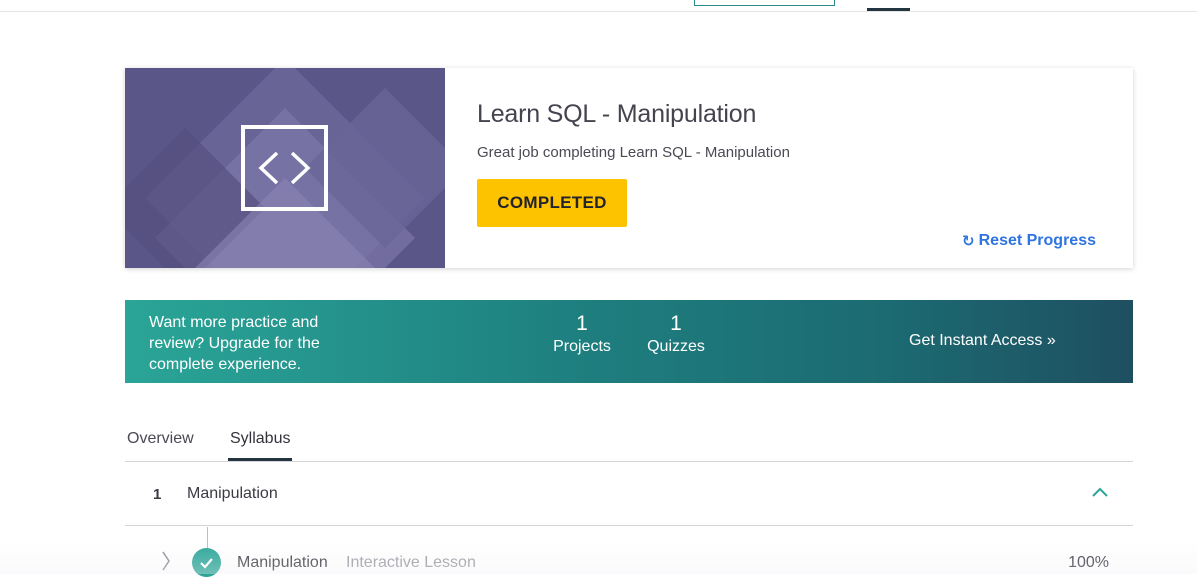 Image resolution: width=1197 pixels, height=582 pixels. Describe the element at coordinates (982, 341) in the screenshot. I see `get-instant-access-link: Get Instant Access »` at that location.